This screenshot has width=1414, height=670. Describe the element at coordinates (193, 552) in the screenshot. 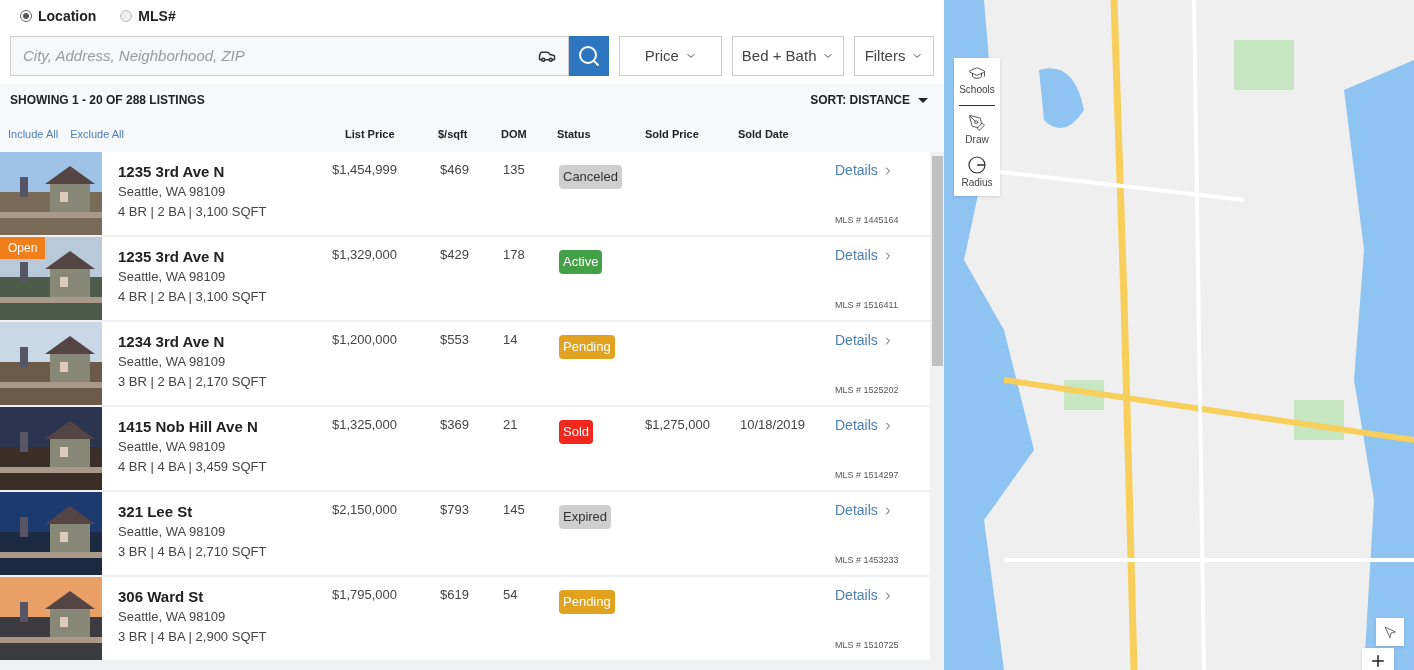

I see `listing-specs: 3 BR | 4 BA | 2,710 SQFT` at that location.